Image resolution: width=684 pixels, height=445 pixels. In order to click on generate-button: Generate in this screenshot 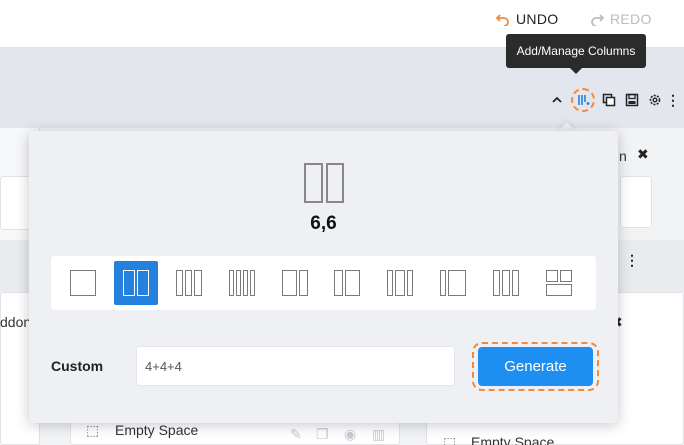, I will do `click(535, 366)`.